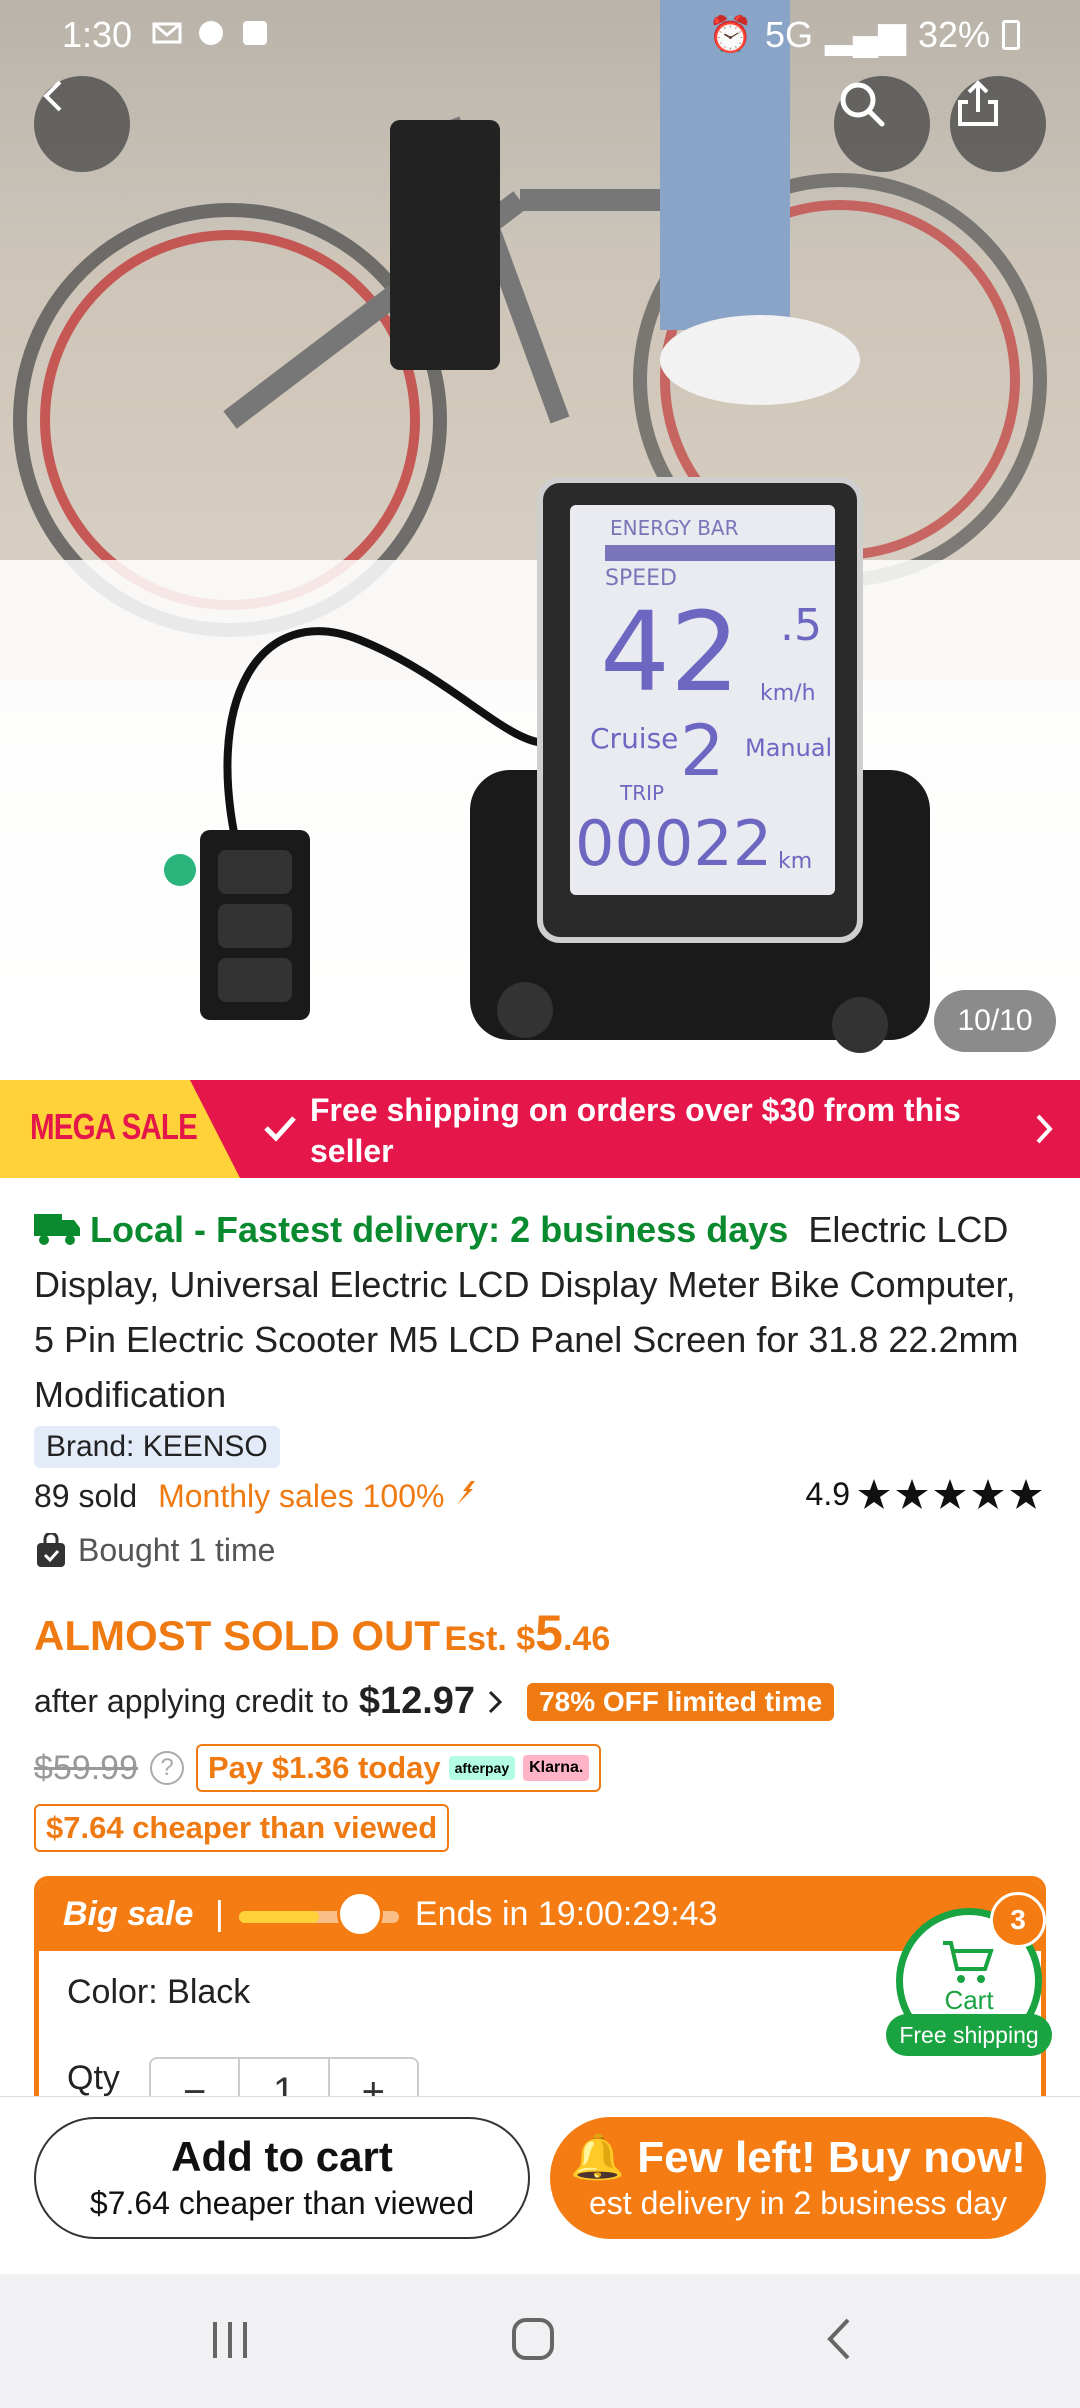 This screenshot has height=2408, width=1080. What do you see at coordinates (827, 1494) in the screenshot?
I see `rating-value: 4.9` at bounding box center [827, 1494].